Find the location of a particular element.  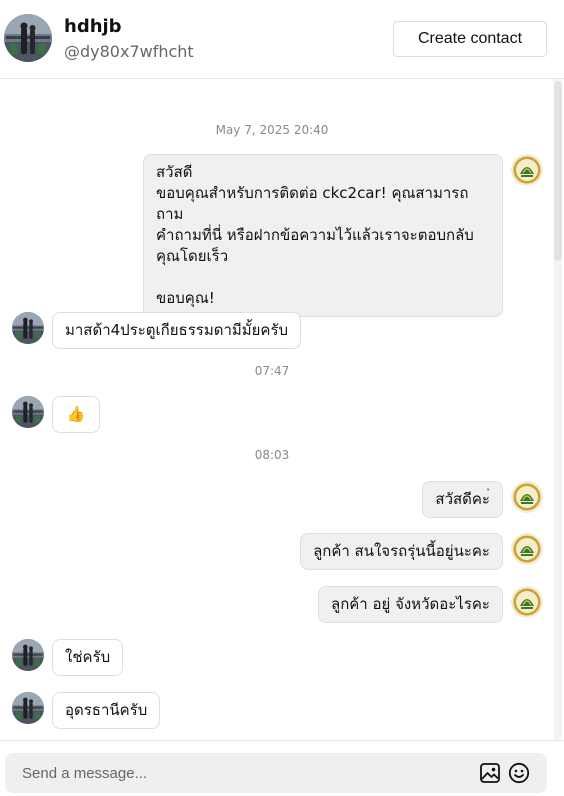

scrollbar-thumb is located at coordinates (558, 171).